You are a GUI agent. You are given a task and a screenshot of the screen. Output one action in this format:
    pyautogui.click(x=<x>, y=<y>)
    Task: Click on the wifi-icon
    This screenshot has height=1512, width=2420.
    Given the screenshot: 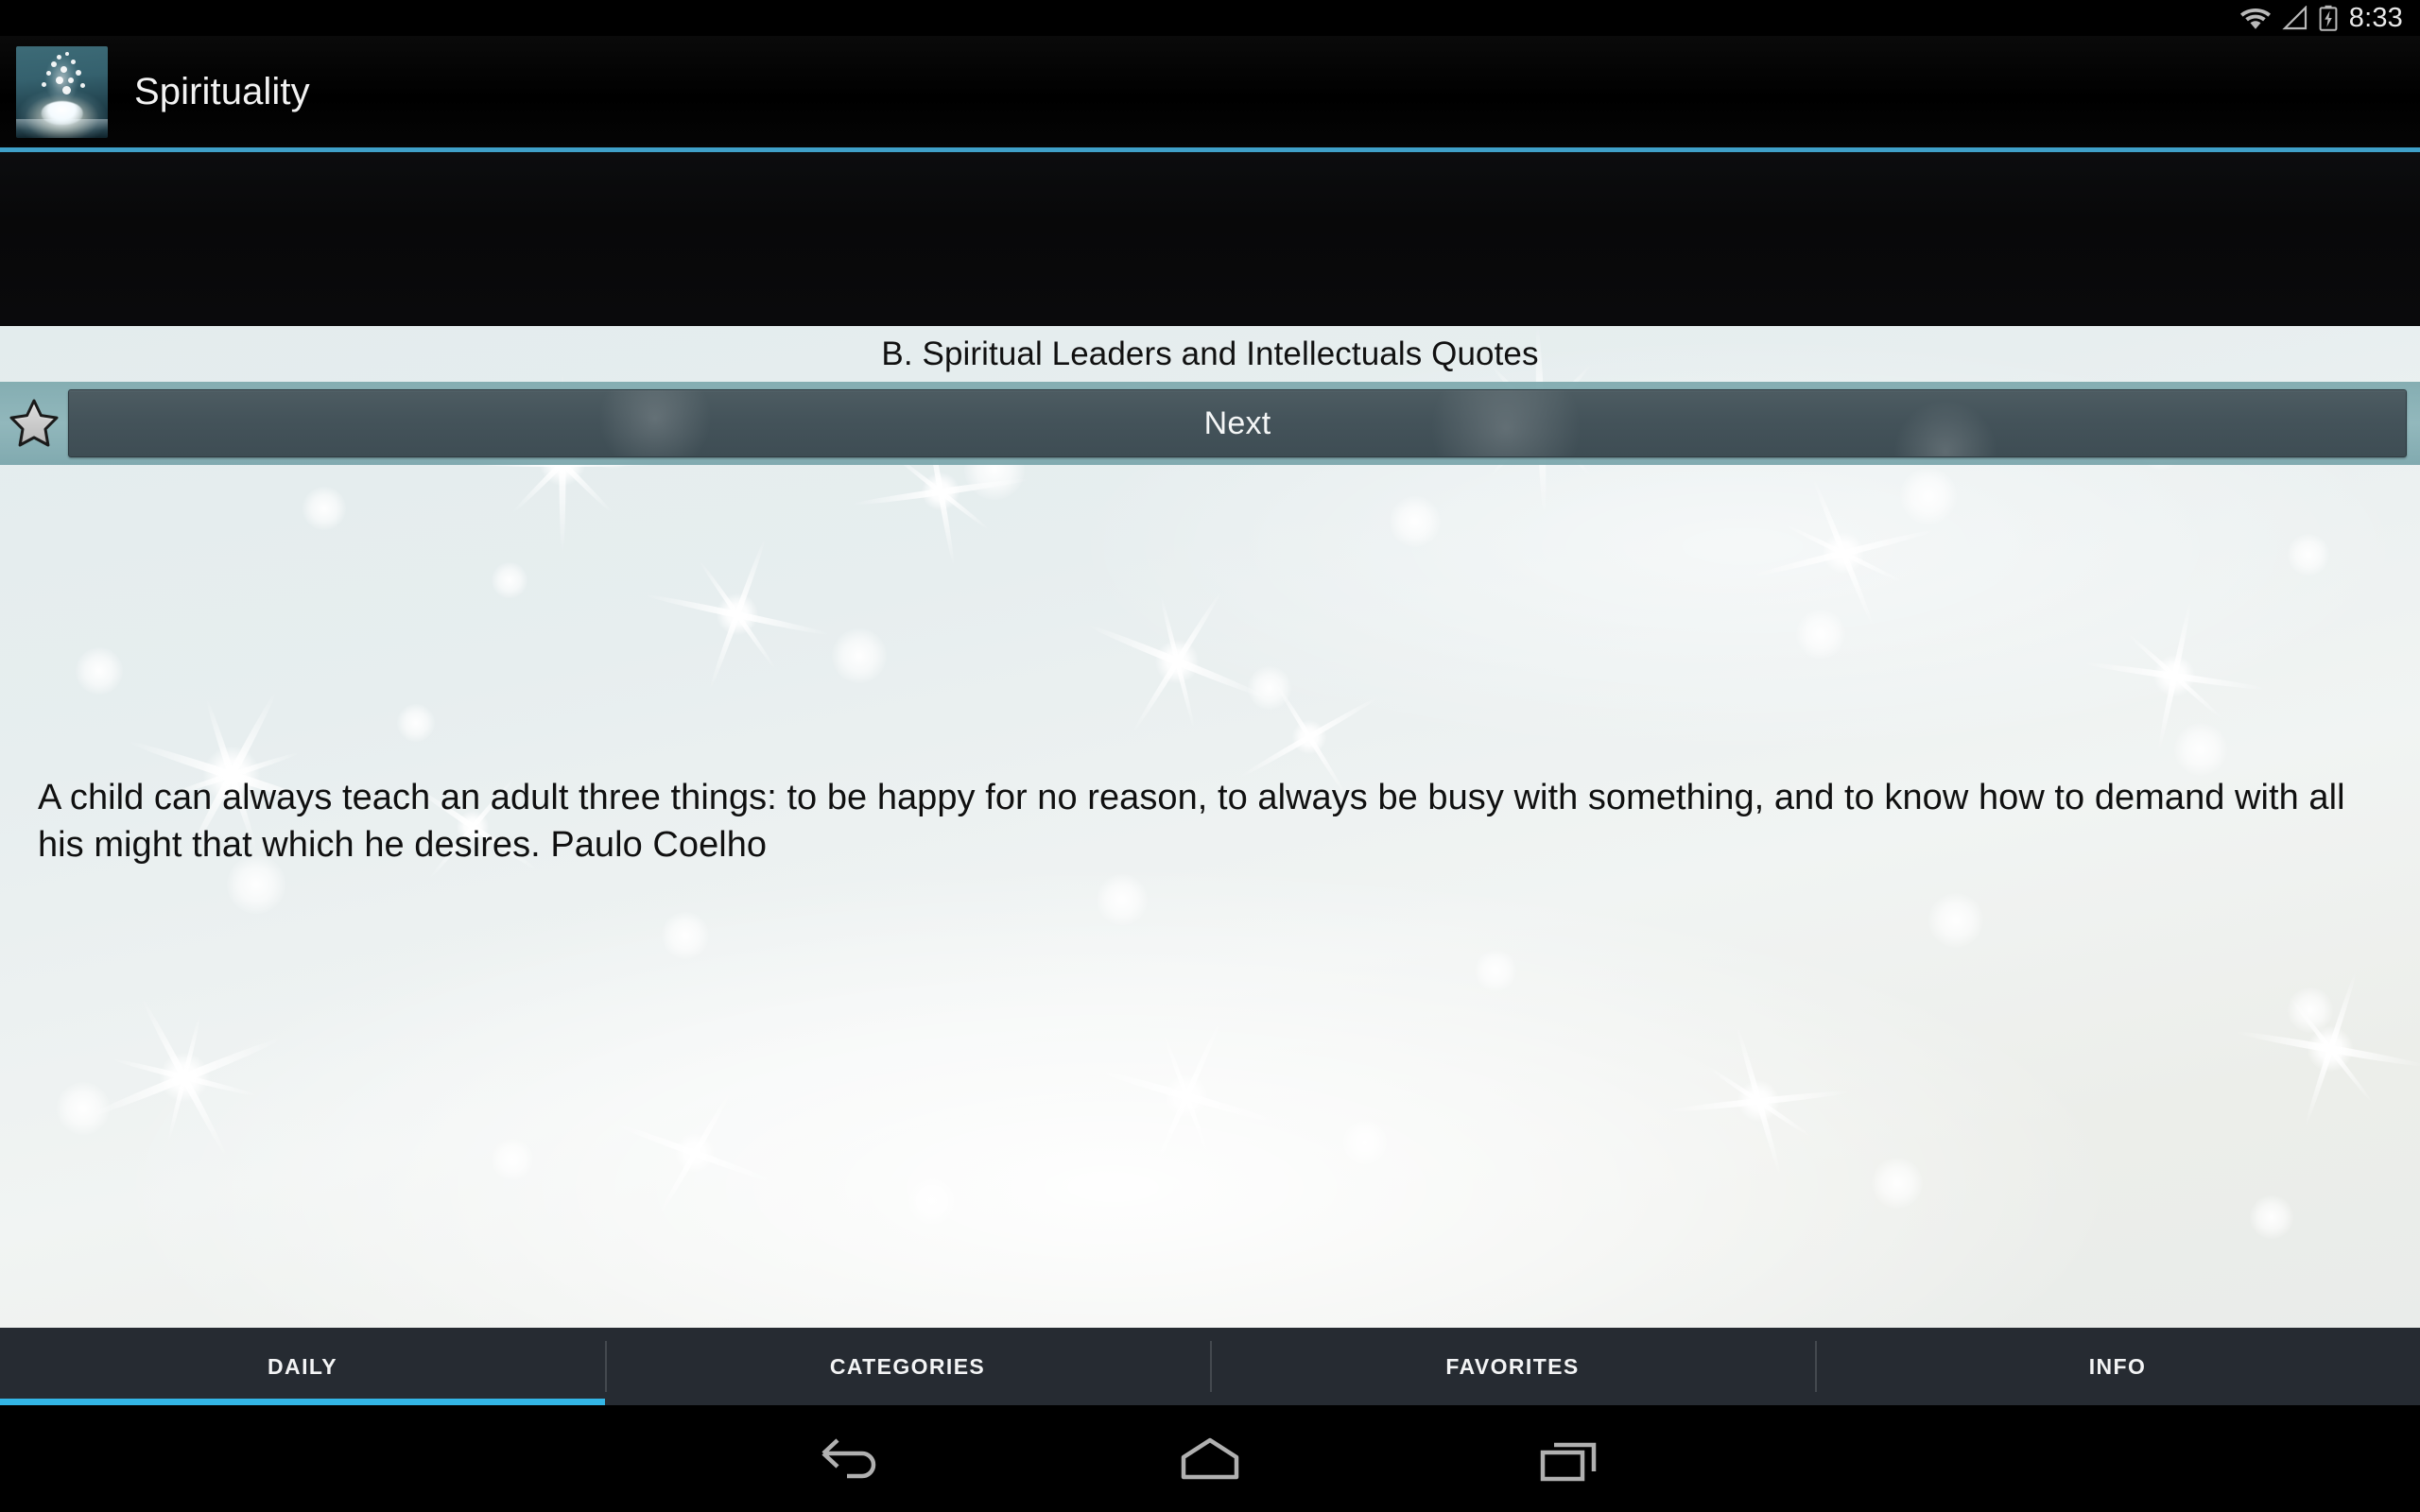 What is the action you would take?
    pyautogui.click(x=2255, y=18)
    